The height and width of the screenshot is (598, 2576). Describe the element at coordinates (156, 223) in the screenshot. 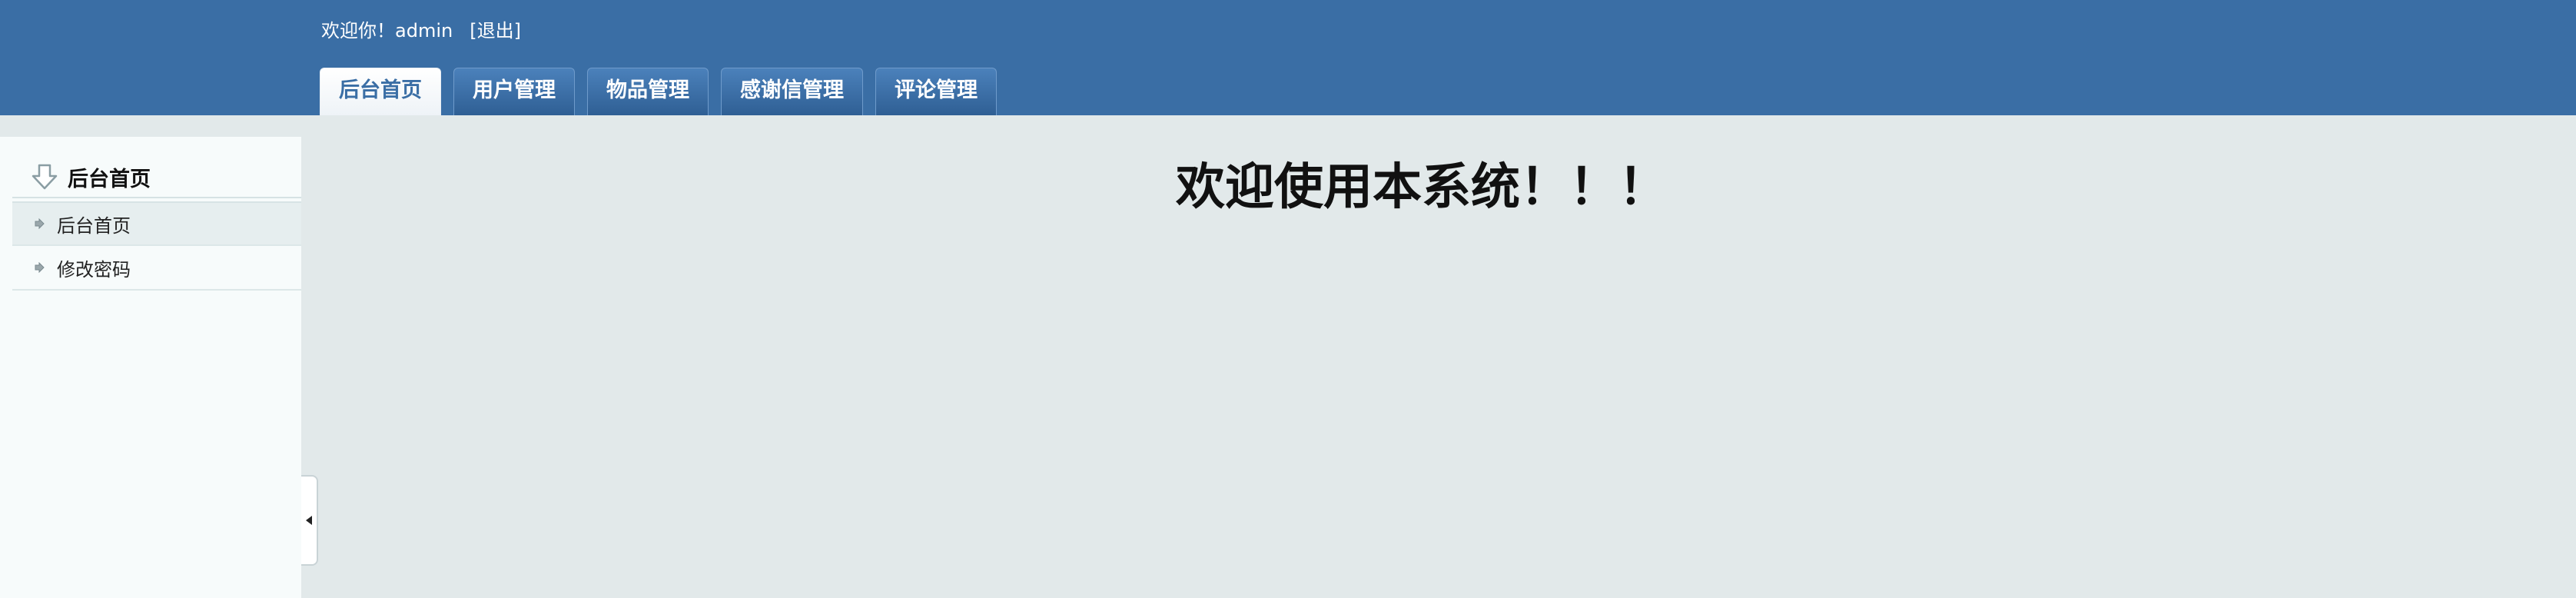

I see `sidebar-item-home: 后台首页` at that location.